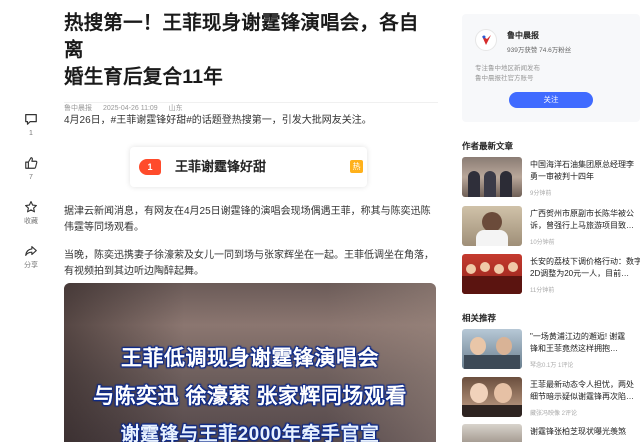 The width and height of the screenshot is (640, 442). What do you see at coordinates (150, 167) in the screenshot?
I see `hot-rank-badge: 1` at bounding box center [150, 167].